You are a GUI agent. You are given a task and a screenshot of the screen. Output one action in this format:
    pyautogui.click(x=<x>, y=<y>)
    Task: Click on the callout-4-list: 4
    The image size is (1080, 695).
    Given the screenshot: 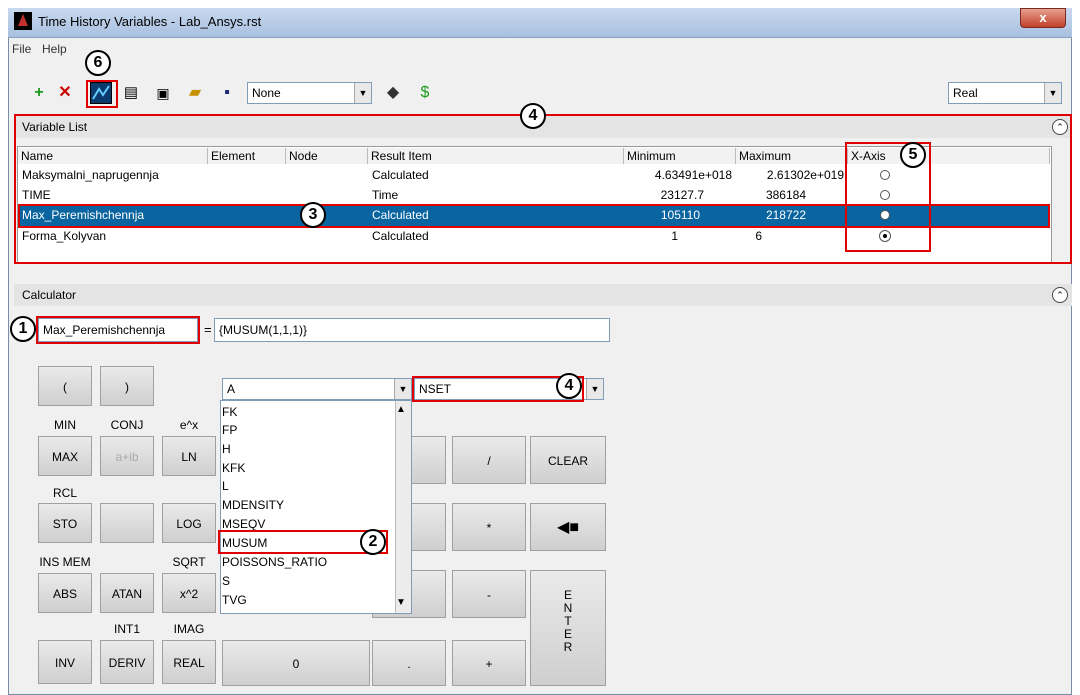 What is the action you would take?
    pyautogui.click(x=533, y=116)
    